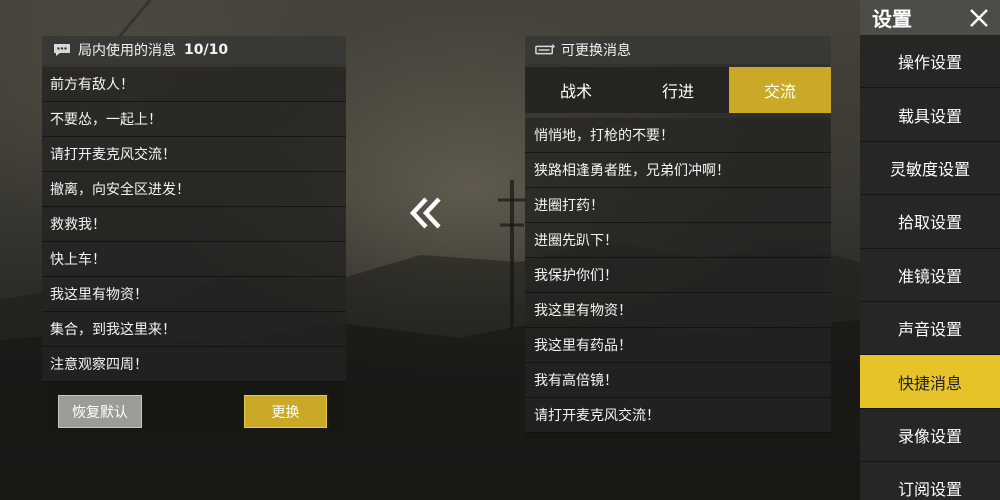 This screenshot has height=500, width=1000. Describe the element at coordinates (930, 275) in the screenshot. I see `sidebar-item-scope: 准镜设置` at that location.